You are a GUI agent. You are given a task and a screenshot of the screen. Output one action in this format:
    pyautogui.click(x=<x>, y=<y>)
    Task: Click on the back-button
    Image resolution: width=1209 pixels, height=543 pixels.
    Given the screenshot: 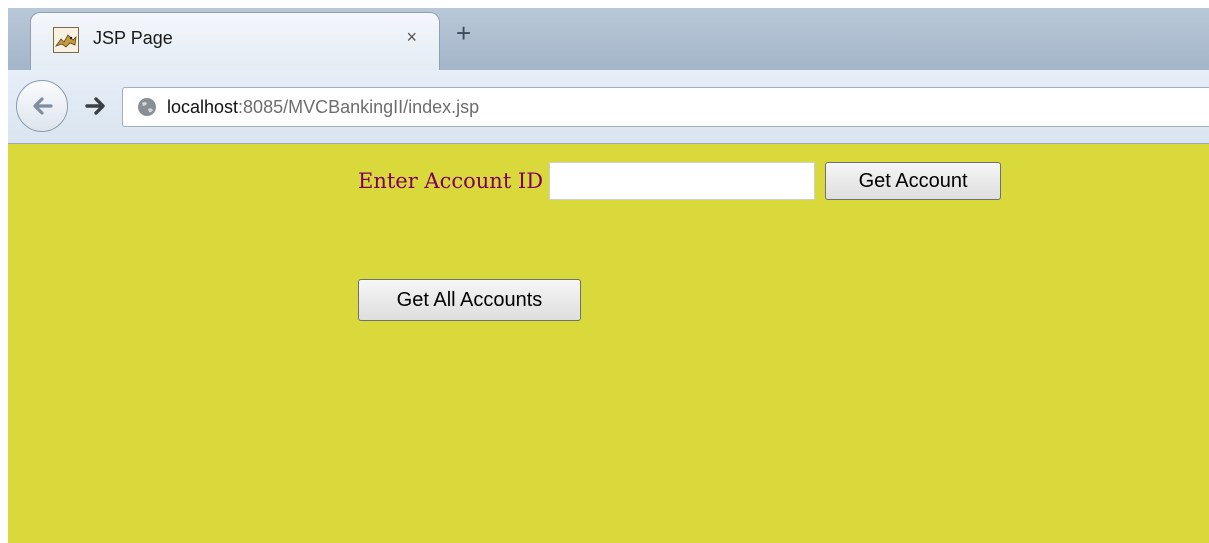 What is the action you would take?
    pyautogui.click(x=42, y=106)
    